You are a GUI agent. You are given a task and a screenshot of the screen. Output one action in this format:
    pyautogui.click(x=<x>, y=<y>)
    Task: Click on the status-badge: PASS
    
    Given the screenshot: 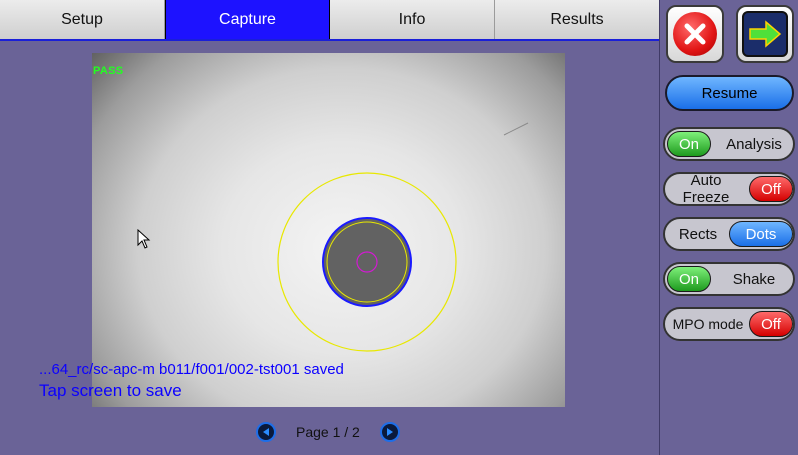 What is the action you would take?
    pyautogui.click(x=108, y=71)
    